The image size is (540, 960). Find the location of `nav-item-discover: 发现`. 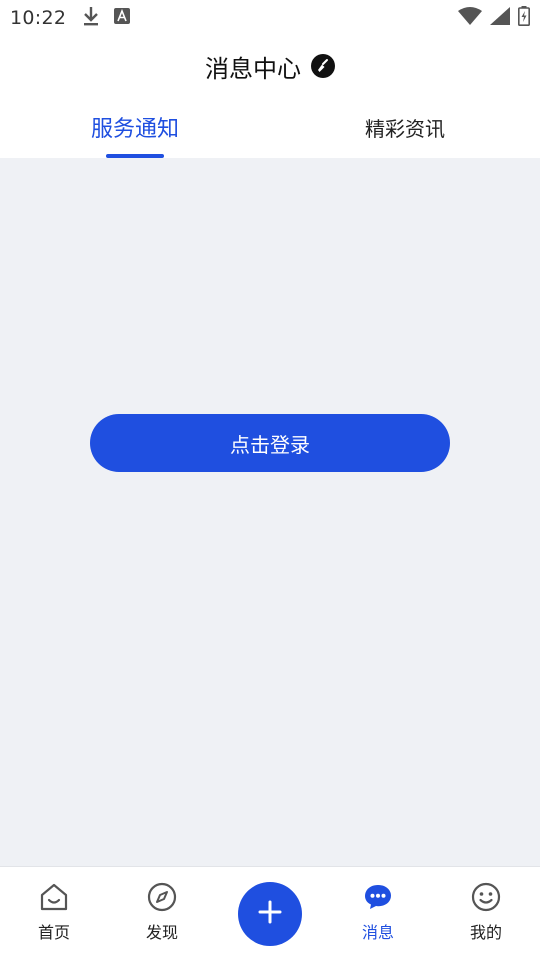

nav-item-discover: 发现 is located at coordinates (162, 913).